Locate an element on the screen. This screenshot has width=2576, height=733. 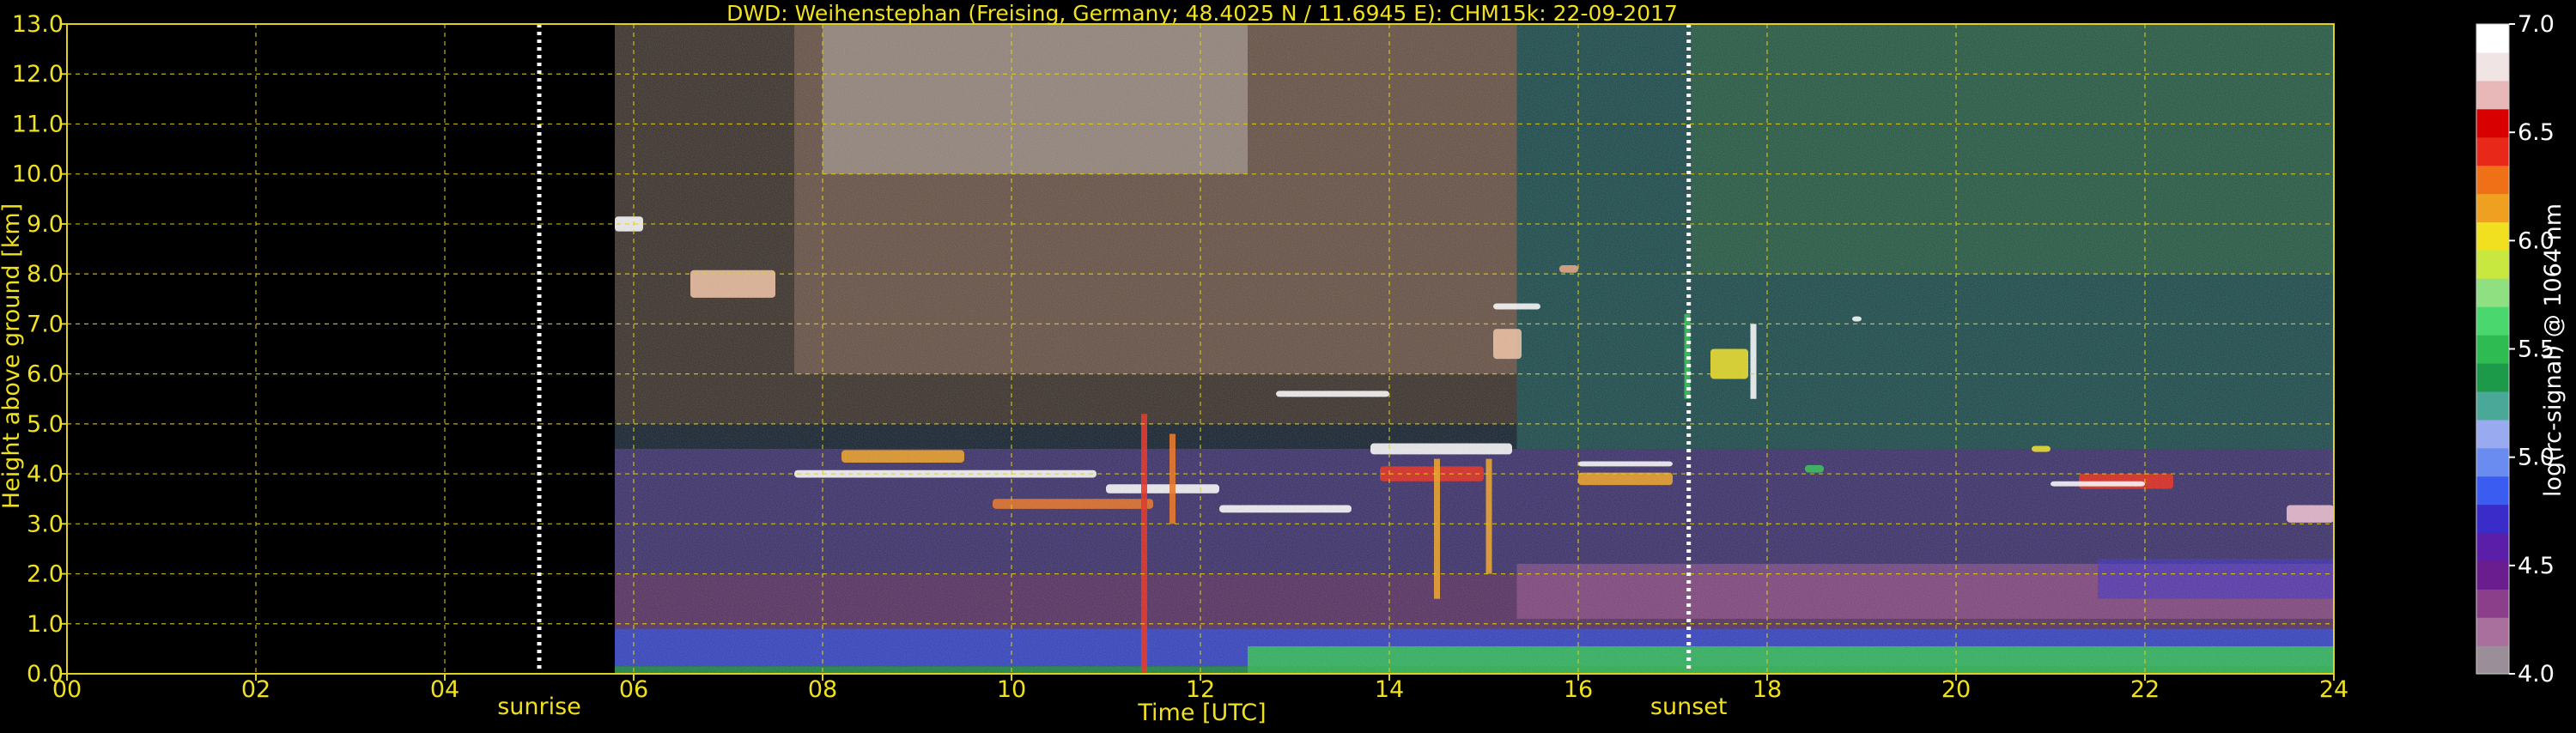
y-axis-label: Height above ground [km] is located at coordinates (13, 356).